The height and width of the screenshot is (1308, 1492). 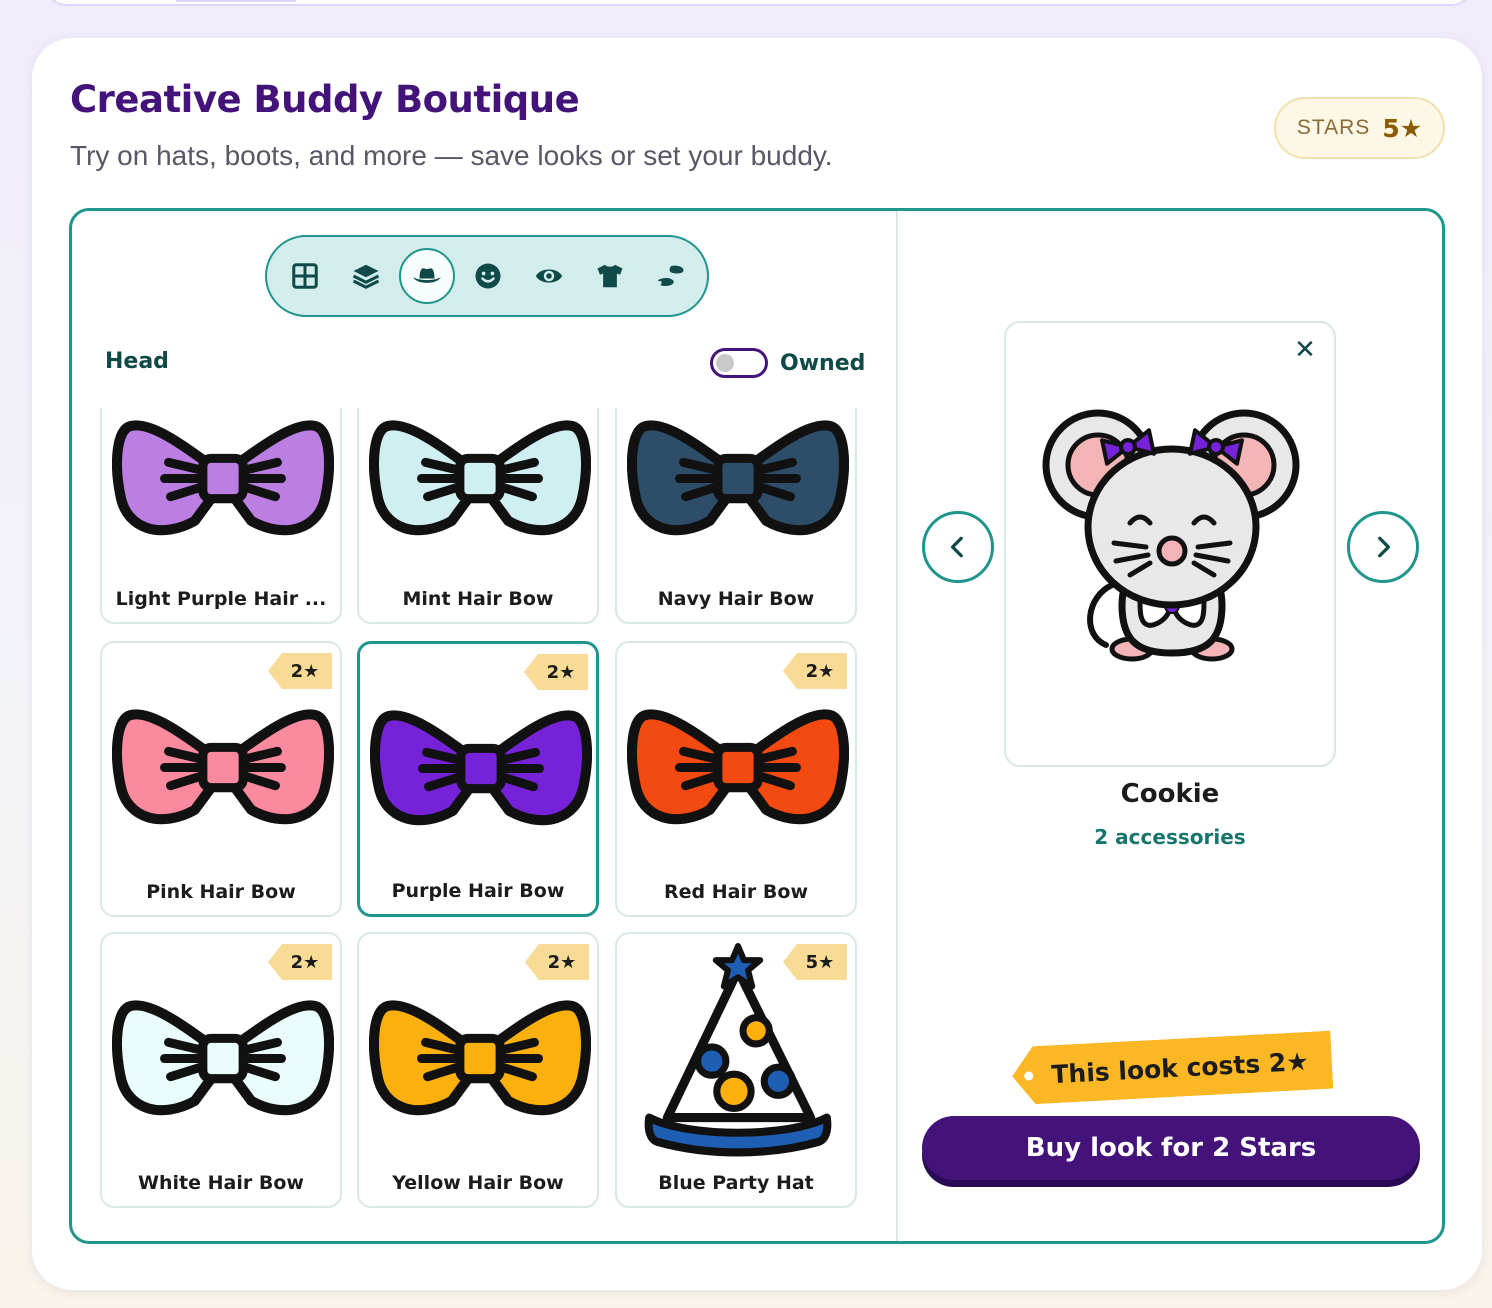 I want to click on look-cost-label: This look costs 2★, so click(x=1180, y=1067).